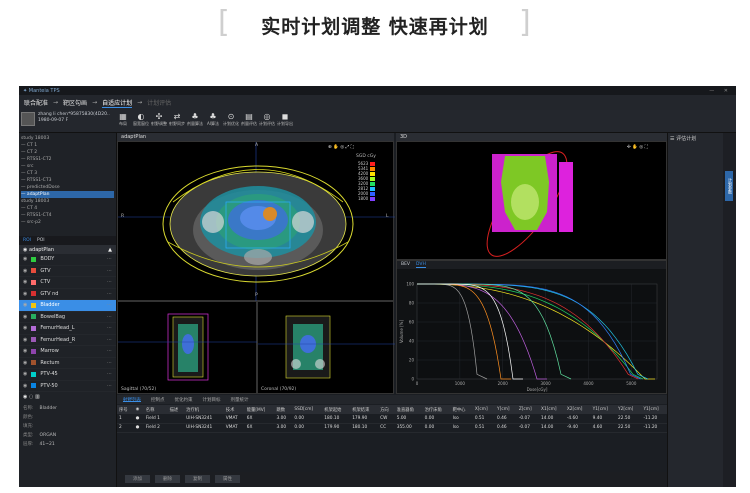 The image size is (750, 493). What do you see at coordinates (326, 347) in the screenshot?
I see `coronal-view: Coronal (70/92)` at bounding box center [326, 347].